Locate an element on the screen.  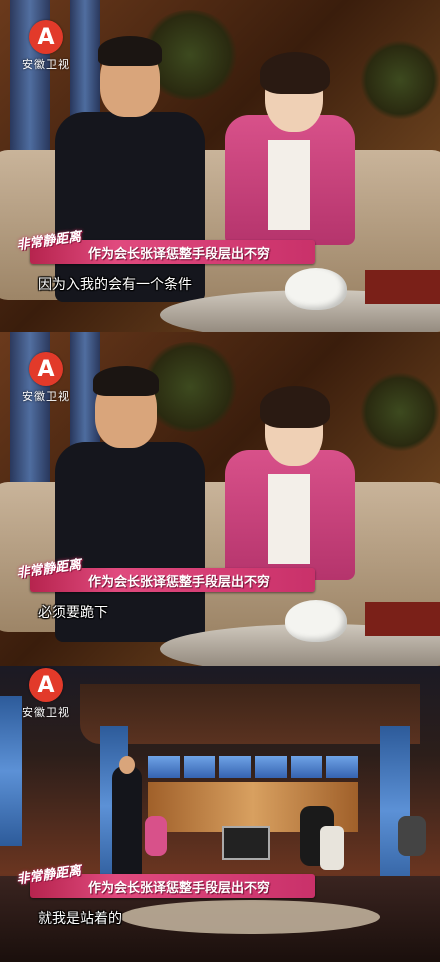
stage-rug is located at coordinates (250, 917).